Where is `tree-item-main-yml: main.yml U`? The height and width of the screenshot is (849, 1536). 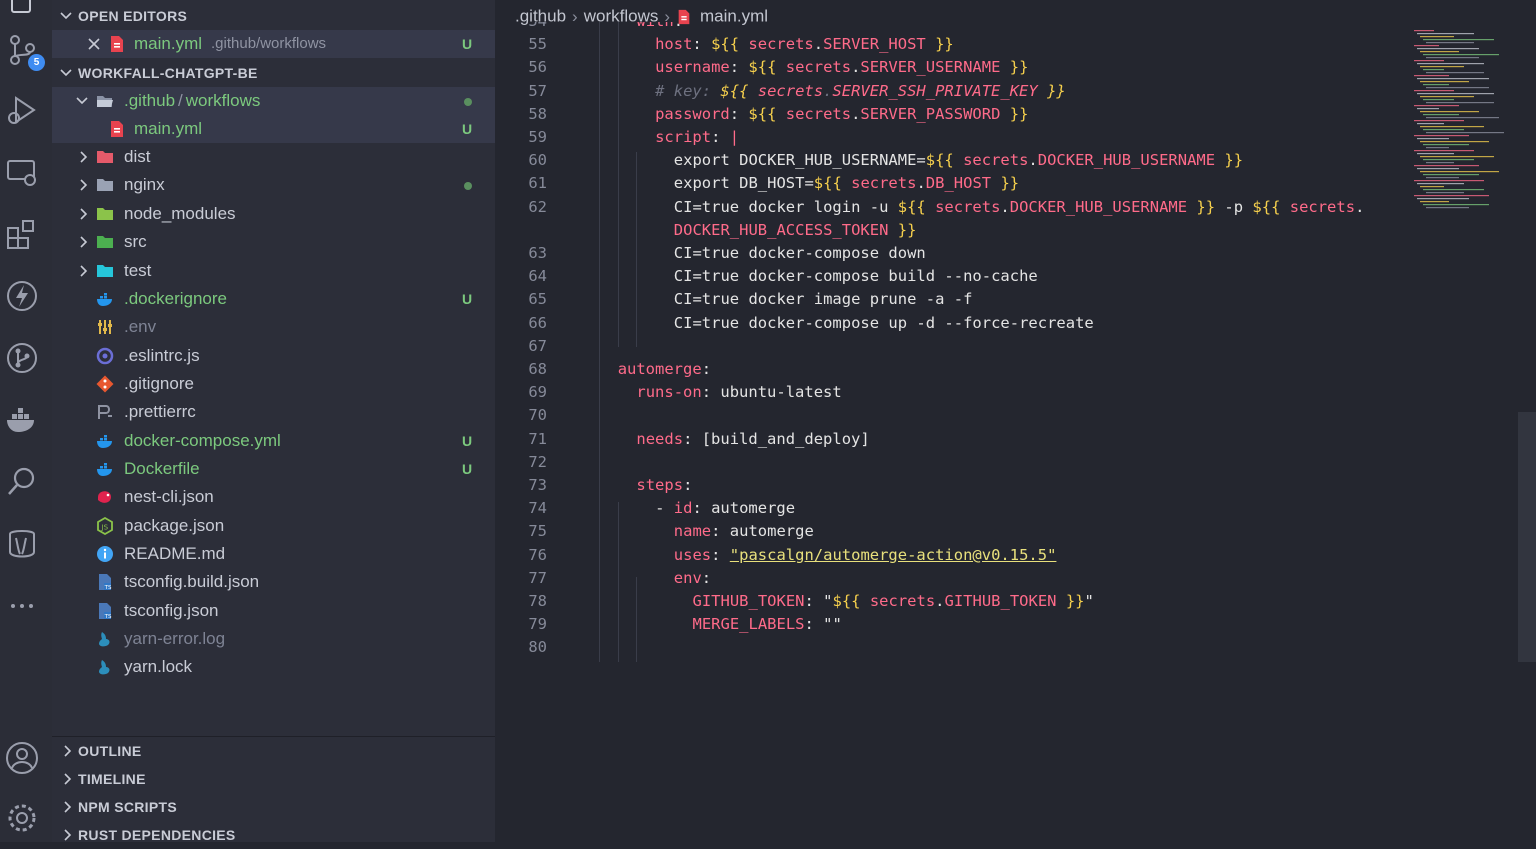
tree-item-main-yml: main.yml U is located at coordinates (273, 129).